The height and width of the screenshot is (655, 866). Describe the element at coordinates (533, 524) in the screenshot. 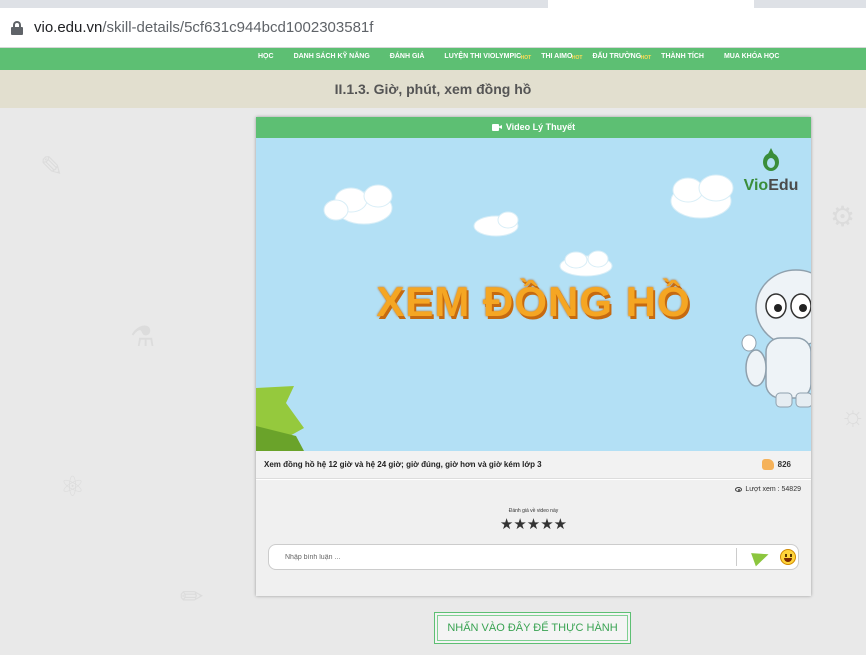

I see `star-rating: ★★★★★` at that location.